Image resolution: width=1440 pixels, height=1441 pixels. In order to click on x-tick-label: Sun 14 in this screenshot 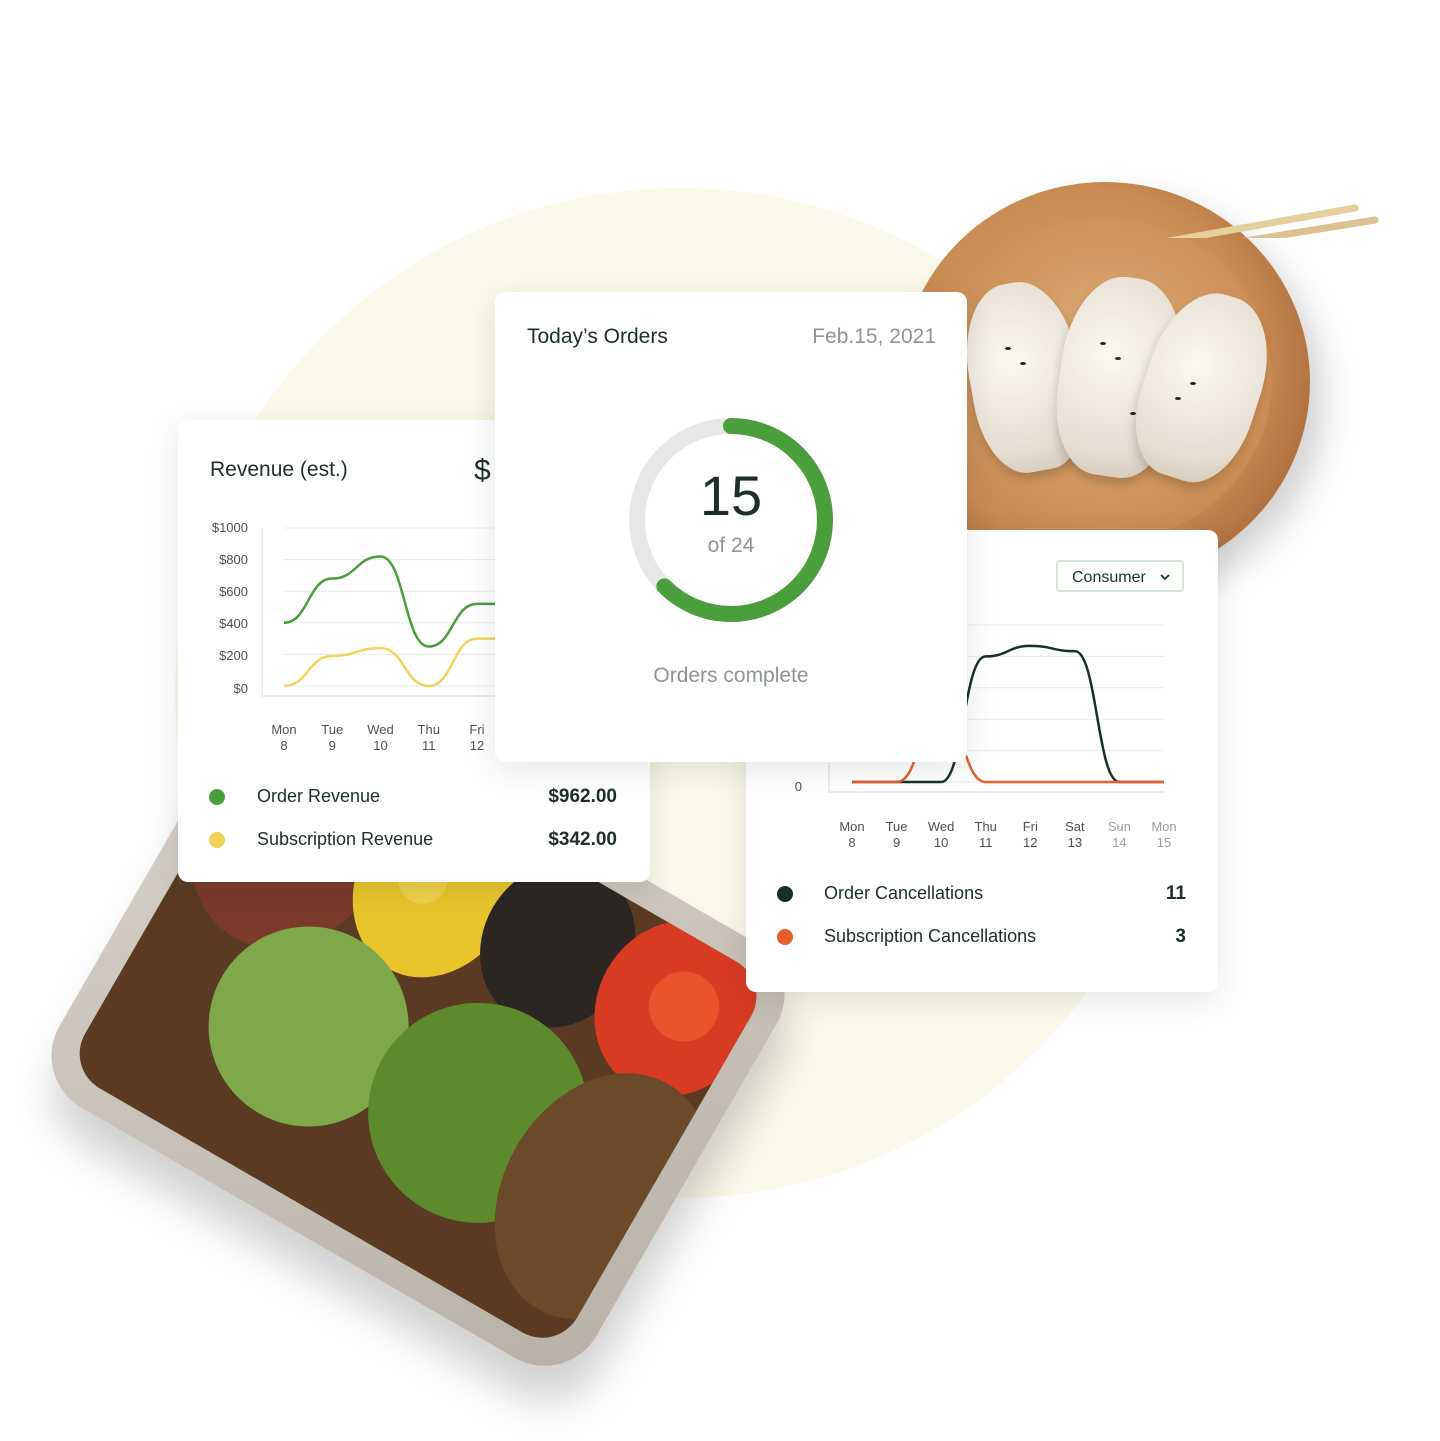, I will do `click(1119, 834)`.